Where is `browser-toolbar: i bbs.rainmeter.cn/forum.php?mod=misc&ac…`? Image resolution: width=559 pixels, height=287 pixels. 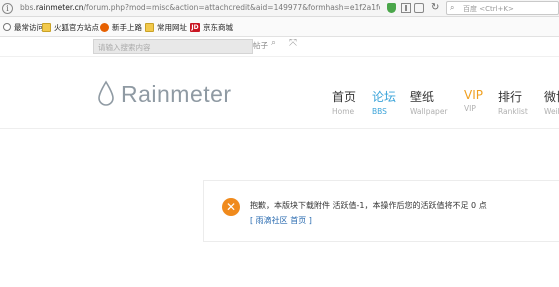 browser-toolbar: i bbs.rainmeter.cn/forum.php?mod=misc&ac… is located at coordinates (279, 8).